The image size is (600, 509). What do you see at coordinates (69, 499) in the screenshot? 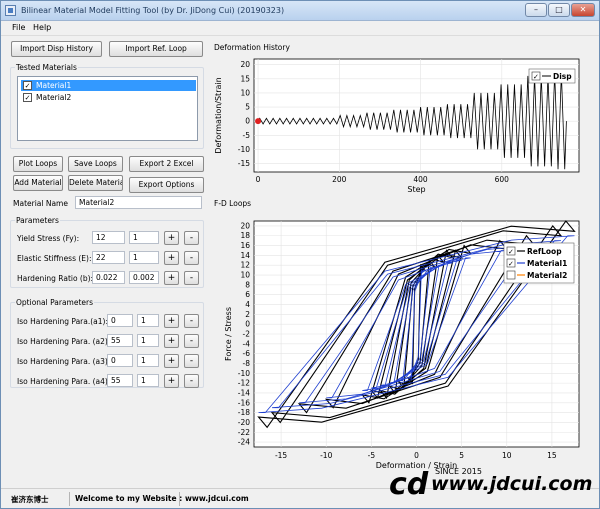
I see `status-separator` at bounding box center [69, 499].